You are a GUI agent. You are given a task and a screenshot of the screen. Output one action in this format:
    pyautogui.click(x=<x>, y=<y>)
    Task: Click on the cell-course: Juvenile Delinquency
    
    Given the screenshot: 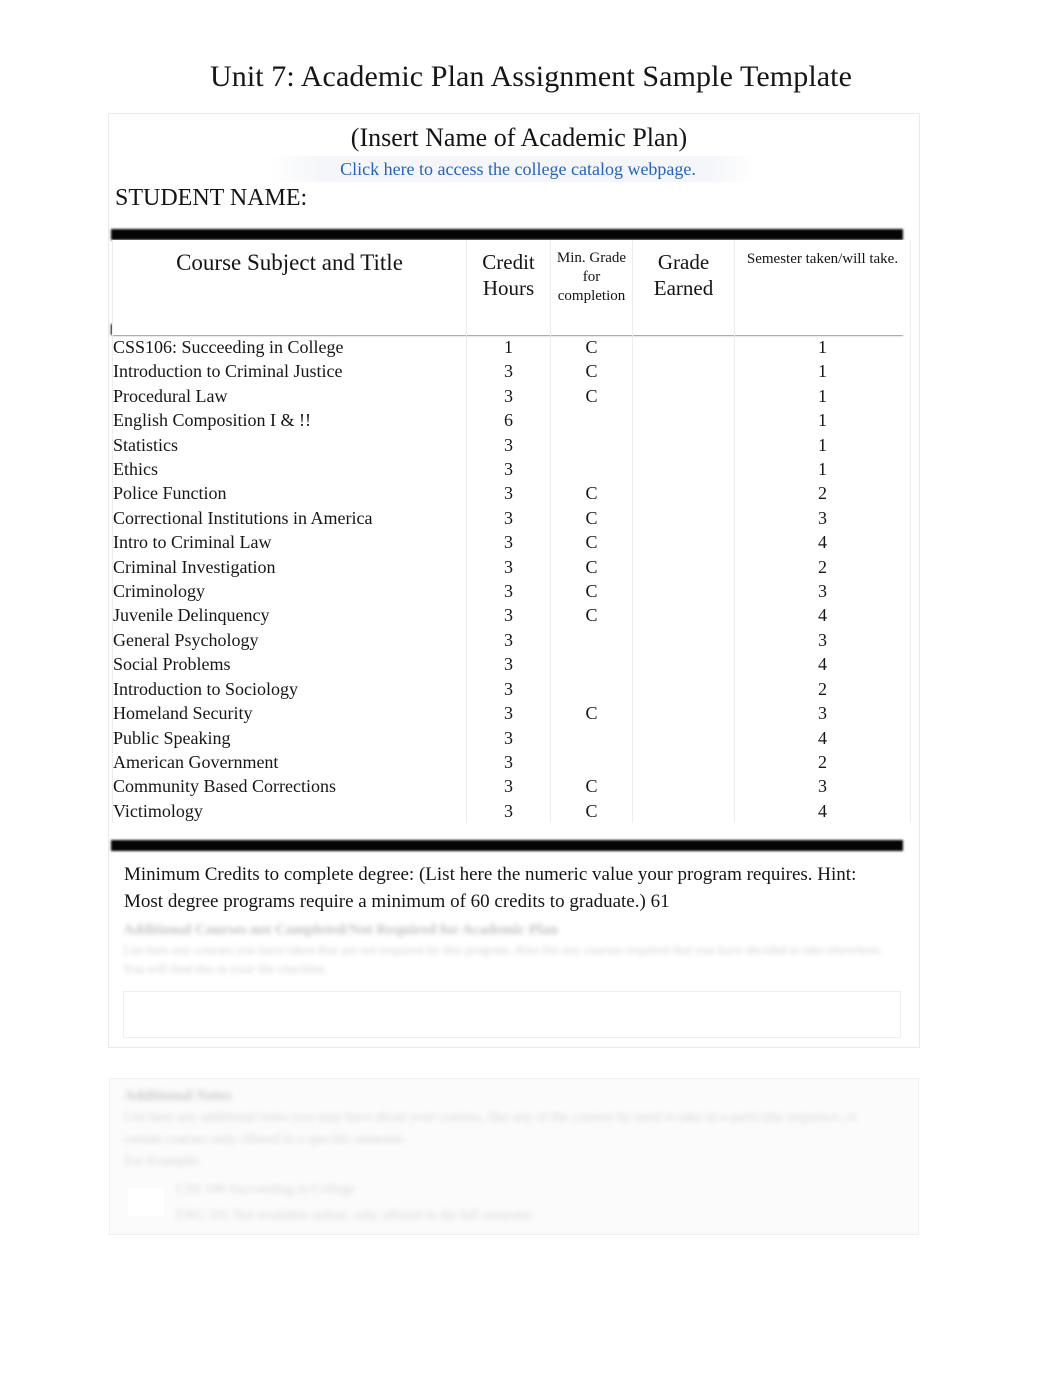 What is the action you would take?
    pyautogui.click(x=289, y=615)
    